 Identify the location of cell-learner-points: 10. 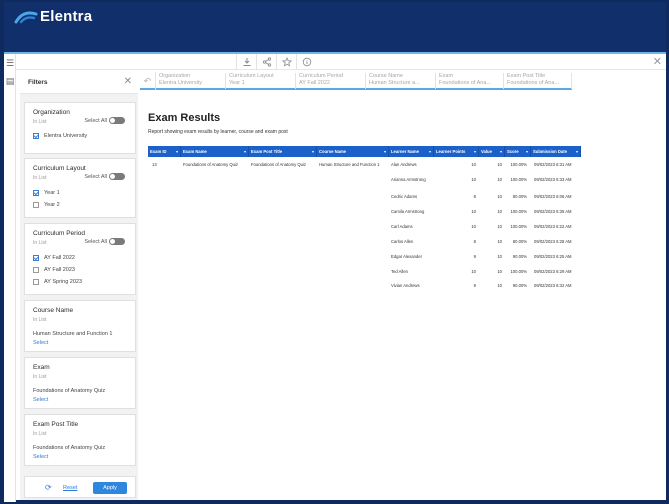
(473, 179).